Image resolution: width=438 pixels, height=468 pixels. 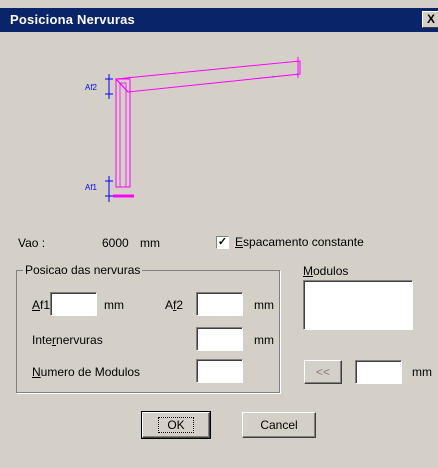 I want to click on beam-outline, so click(x=207, y=76).